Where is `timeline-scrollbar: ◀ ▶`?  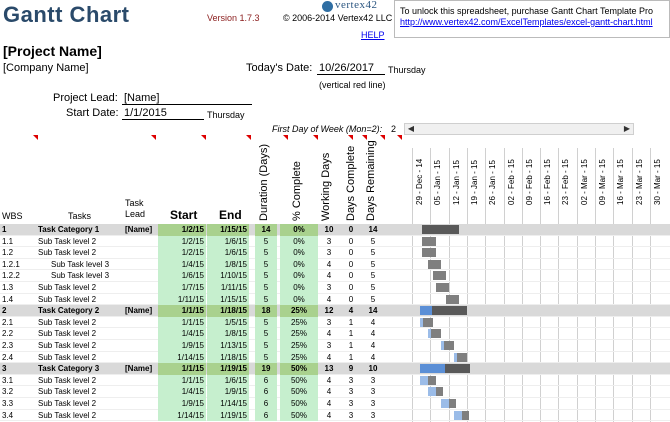 timeline-scrollbar: ◀ ▶ is located at coordinates (519, 129).